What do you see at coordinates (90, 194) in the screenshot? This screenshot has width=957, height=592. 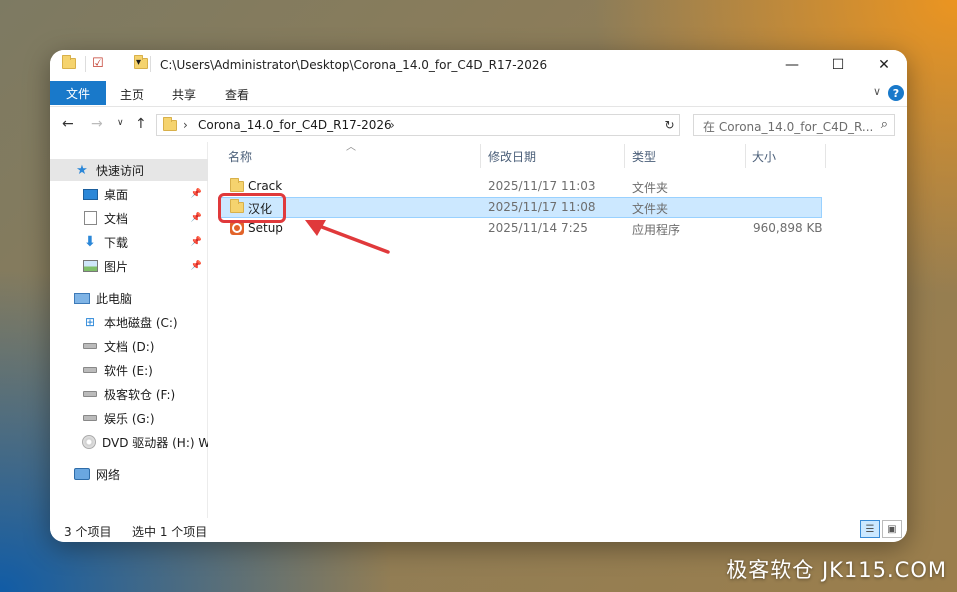 I see `desktop-icon` at bounding box center [90, 194].